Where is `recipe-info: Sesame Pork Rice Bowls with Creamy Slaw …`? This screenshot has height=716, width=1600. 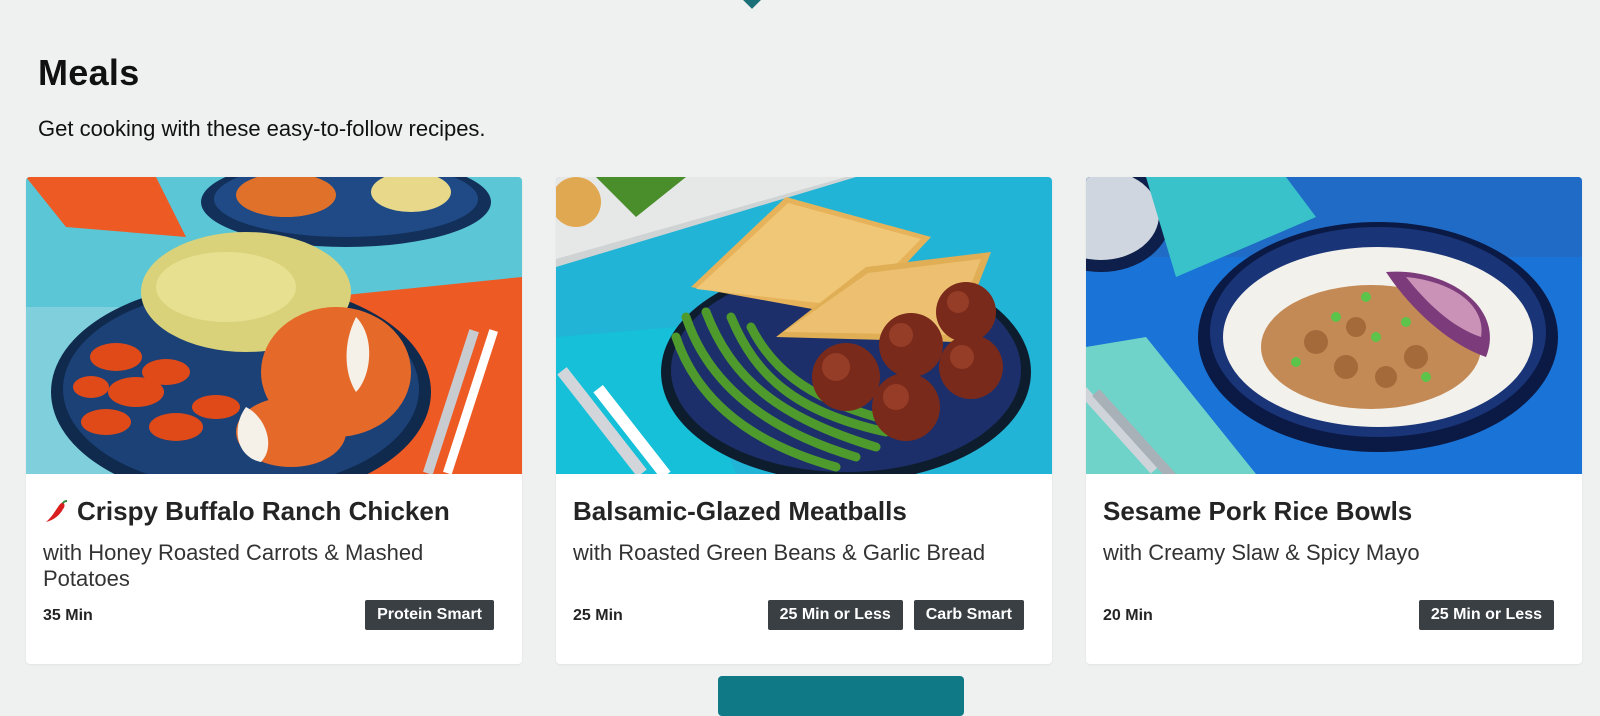
recipe-info: Sesame Pork Rice Bowls with Creamy Slaw … is located at coordinates (1334, 569).